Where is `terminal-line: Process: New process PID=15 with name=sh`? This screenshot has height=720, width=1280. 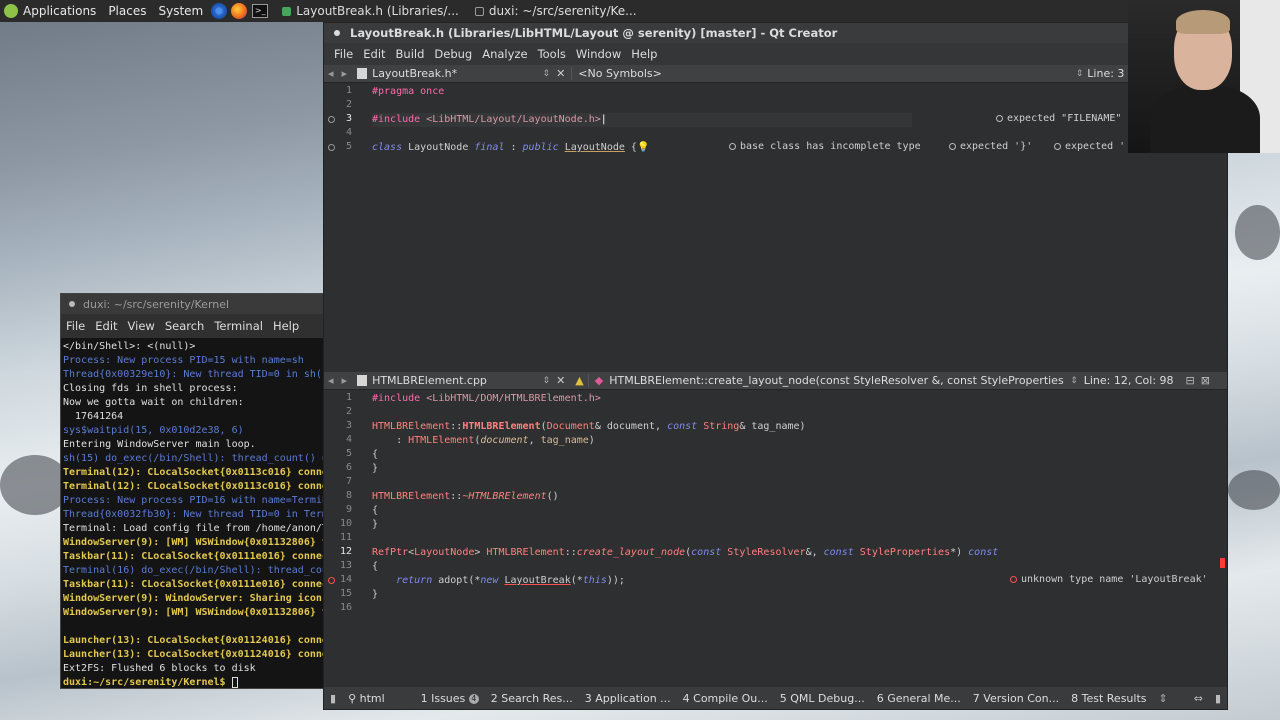
terminal-line: Process: New process PID=15 with name=sh is located at coordinates (183, 360).